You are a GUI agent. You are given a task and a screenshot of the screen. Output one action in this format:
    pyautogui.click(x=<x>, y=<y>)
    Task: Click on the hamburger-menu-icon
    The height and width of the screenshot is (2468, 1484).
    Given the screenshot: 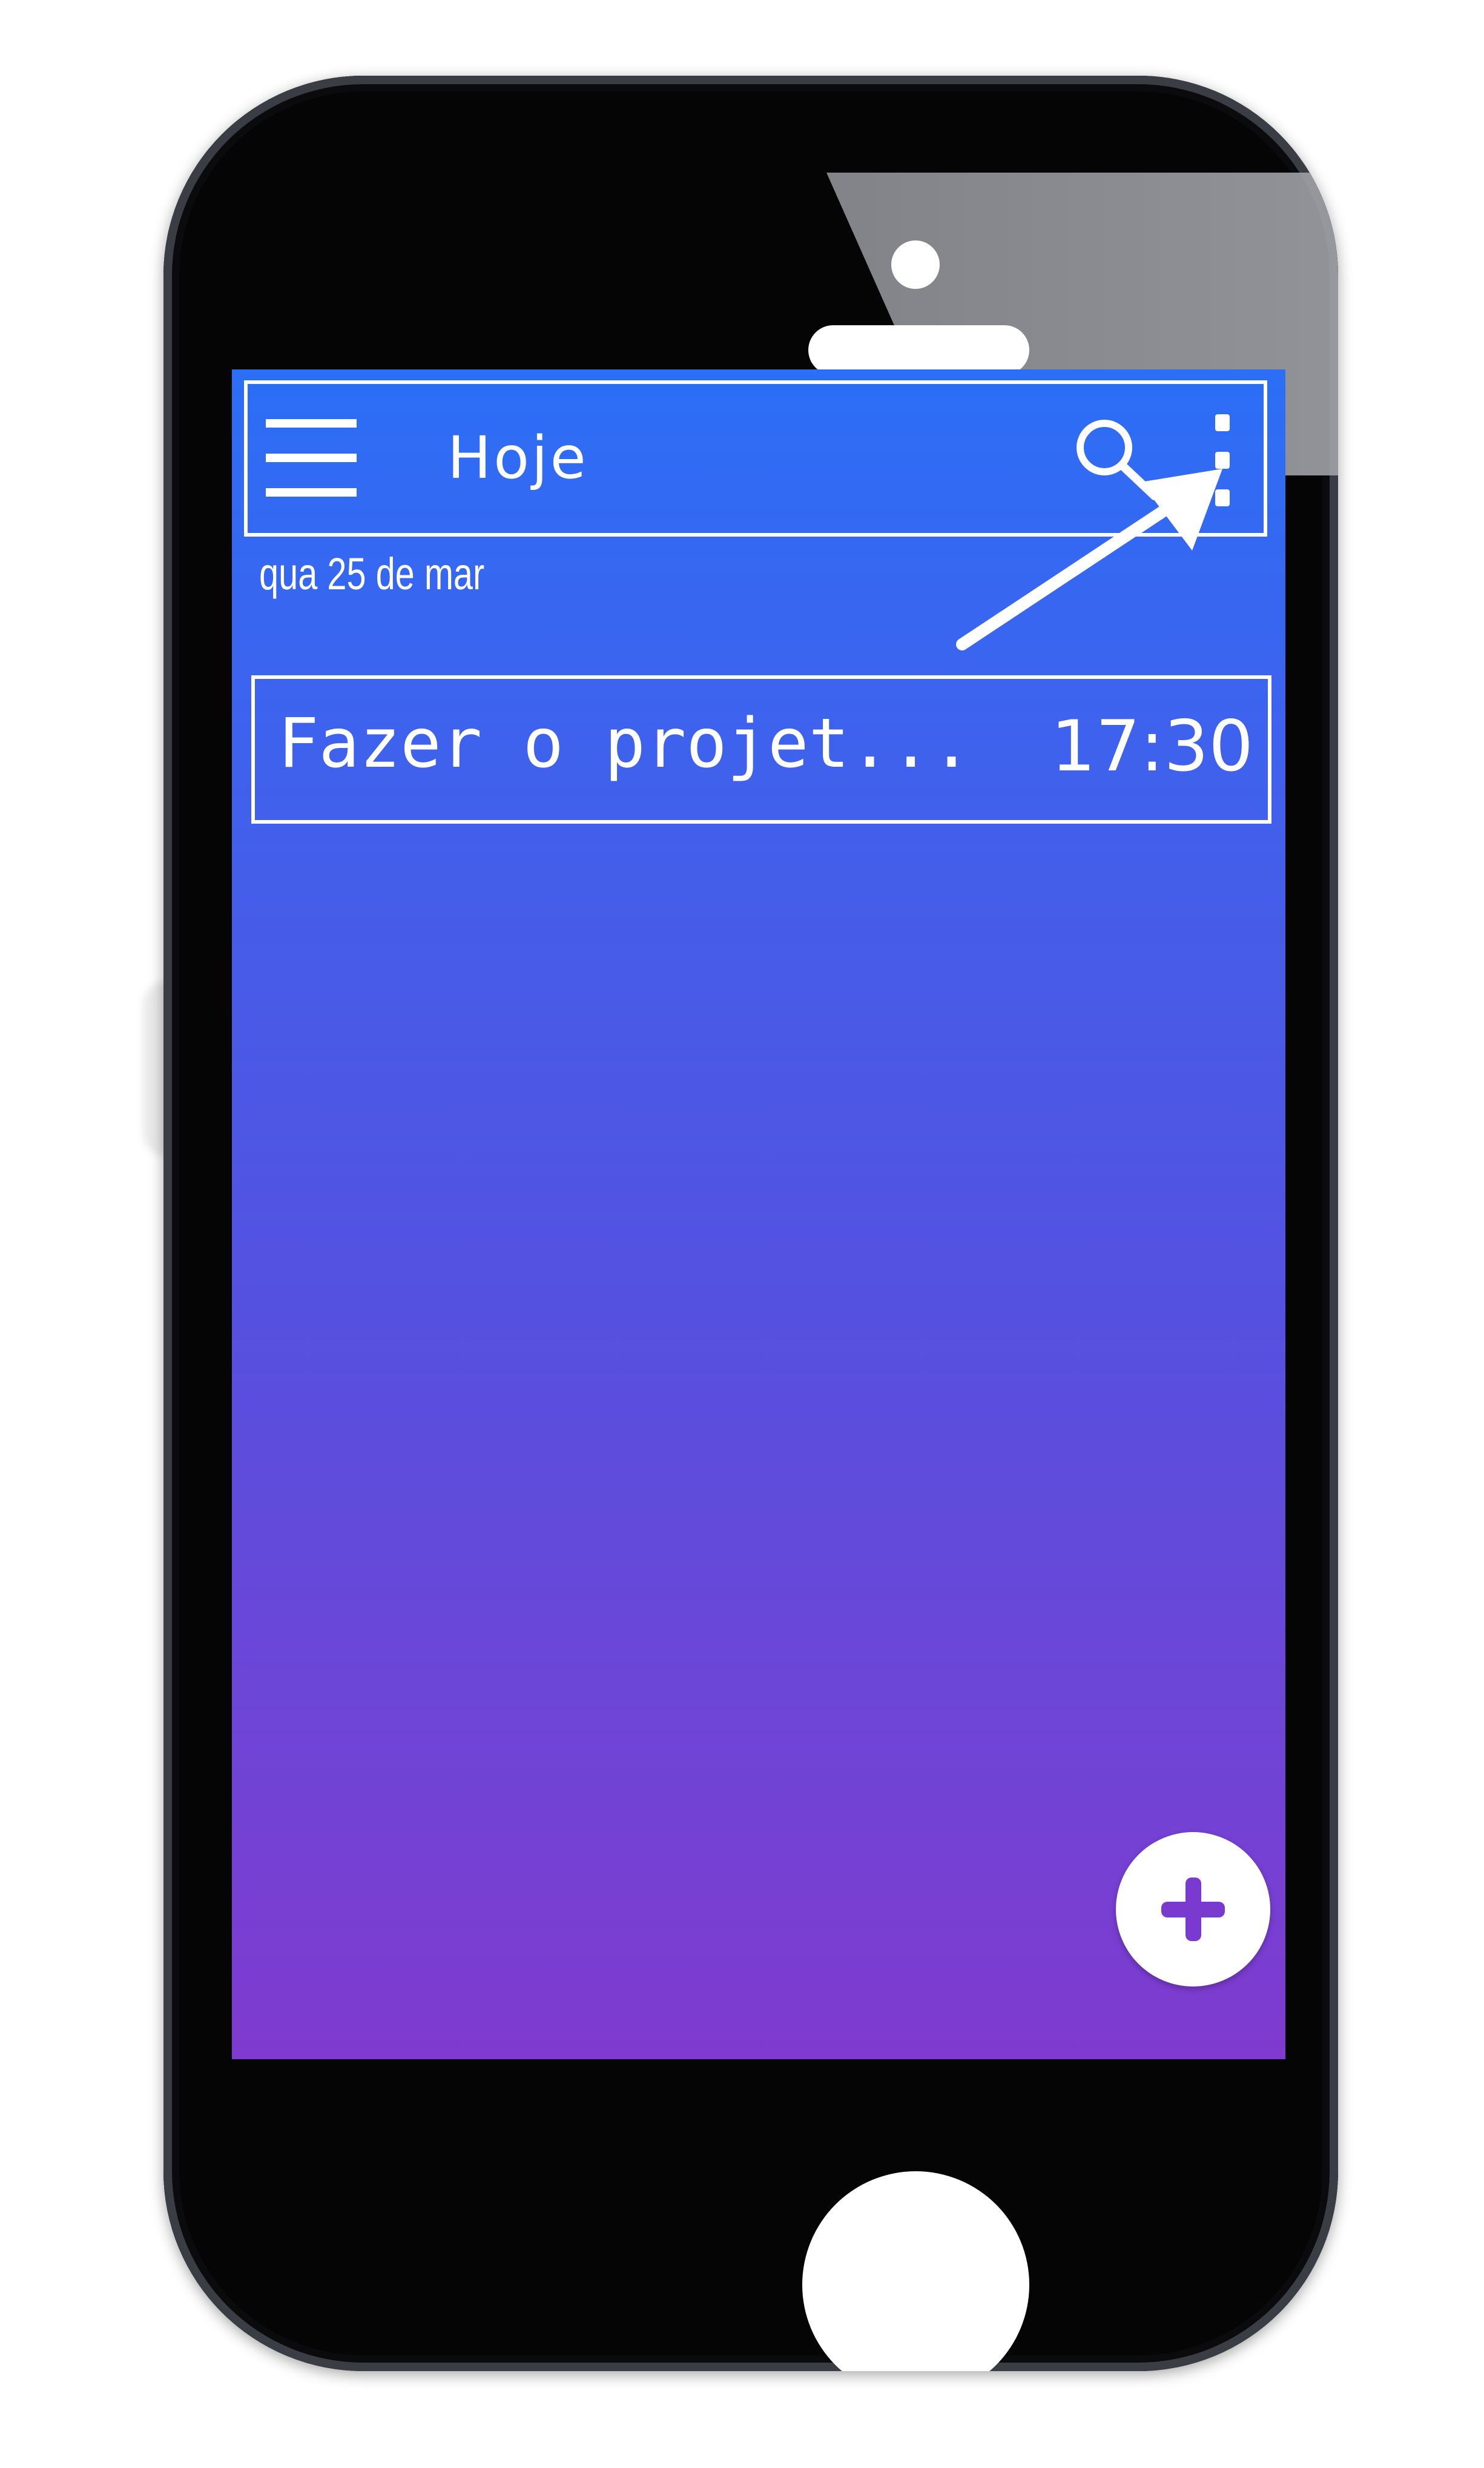 What is the action you would take?
    pyautogui.click(x=311, y=457)
    